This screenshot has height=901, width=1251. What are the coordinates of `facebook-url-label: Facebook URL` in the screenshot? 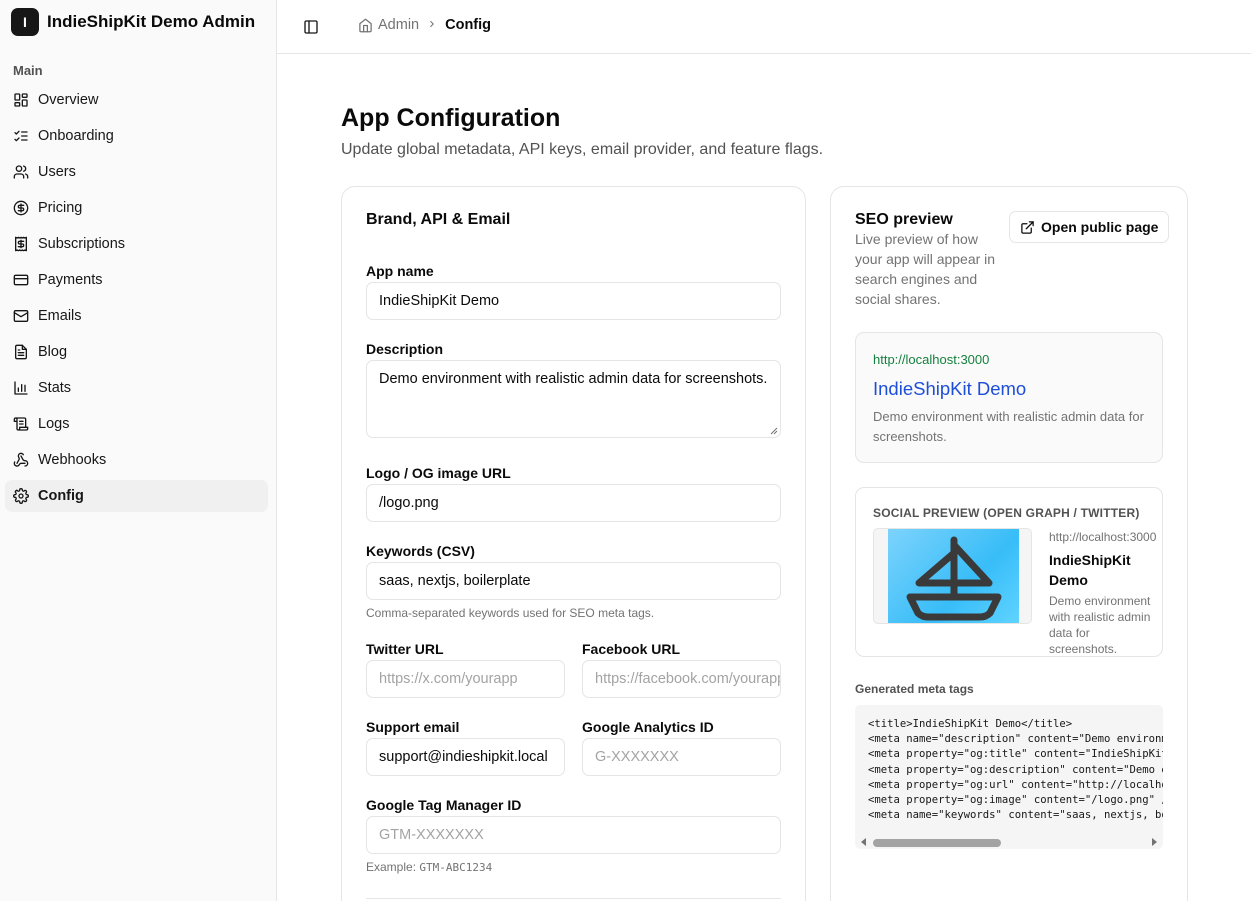 It's located at (631, 649).